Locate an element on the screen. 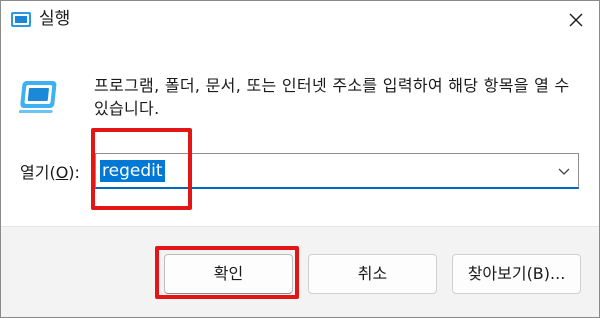  highlight-box-ok is located at coordinates (227, 272).